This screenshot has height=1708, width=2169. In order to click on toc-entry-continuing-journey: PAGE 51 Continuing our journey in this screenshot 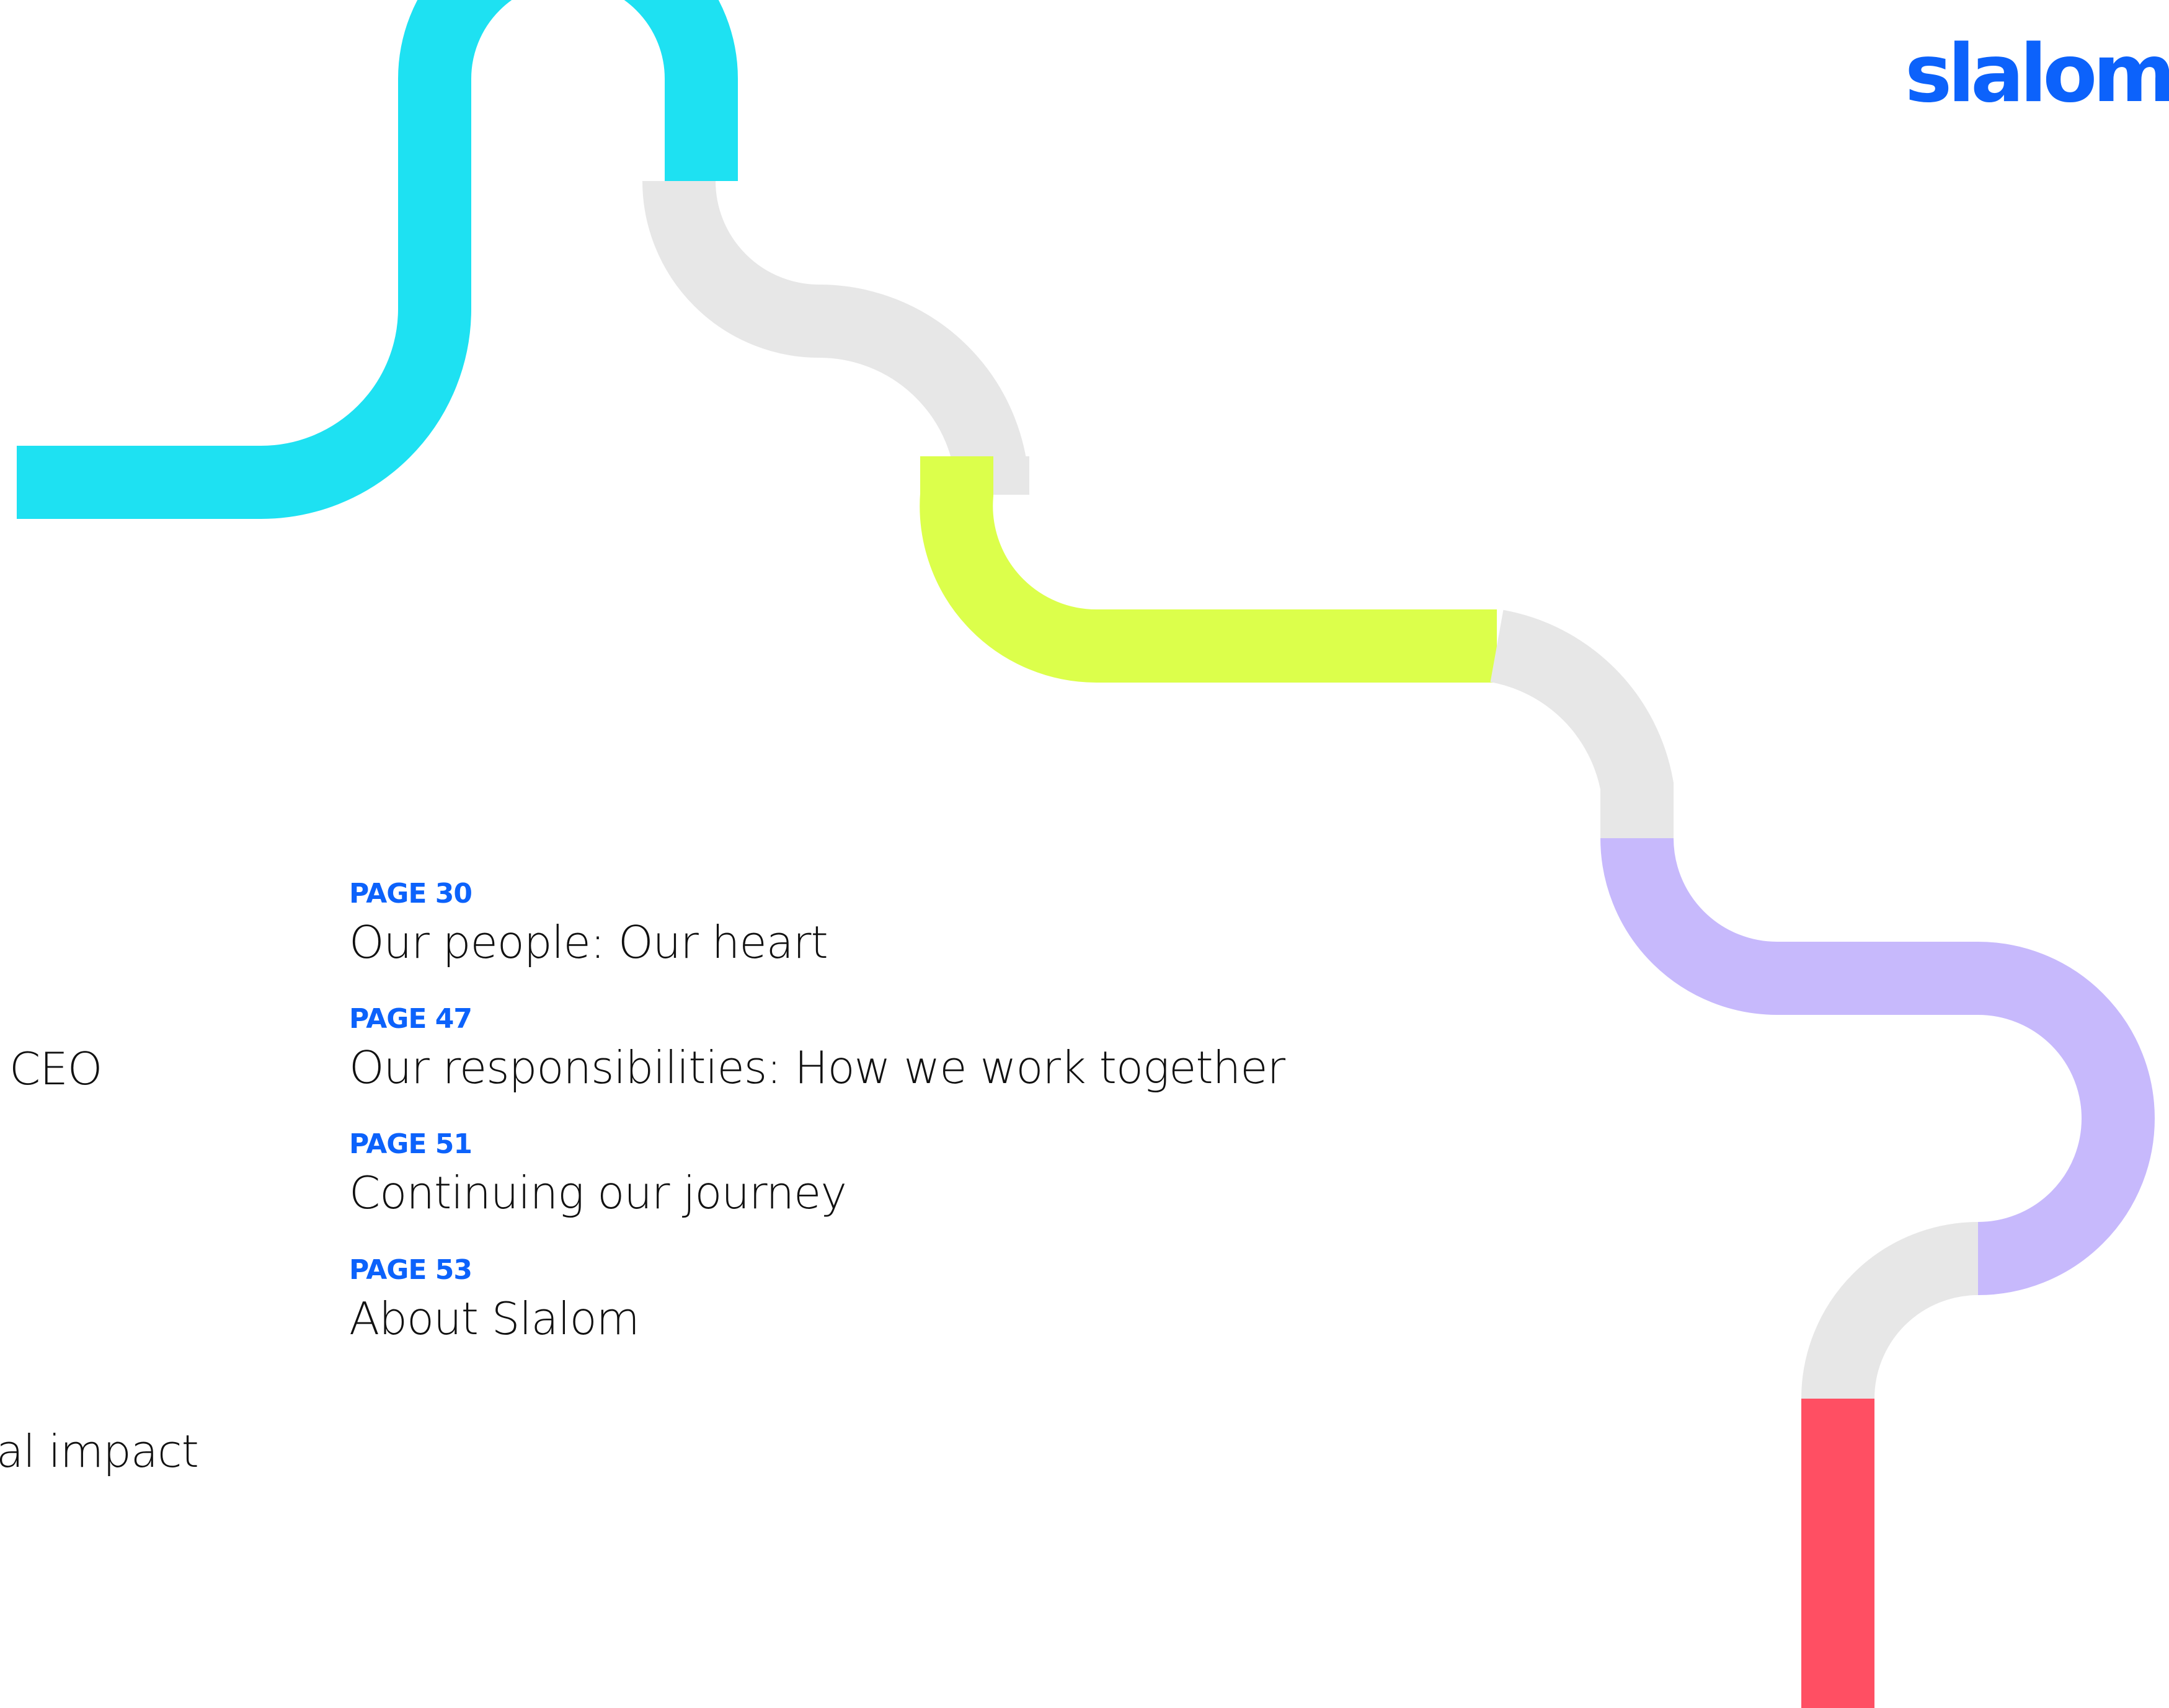, I will do `click(598, 1173)`.